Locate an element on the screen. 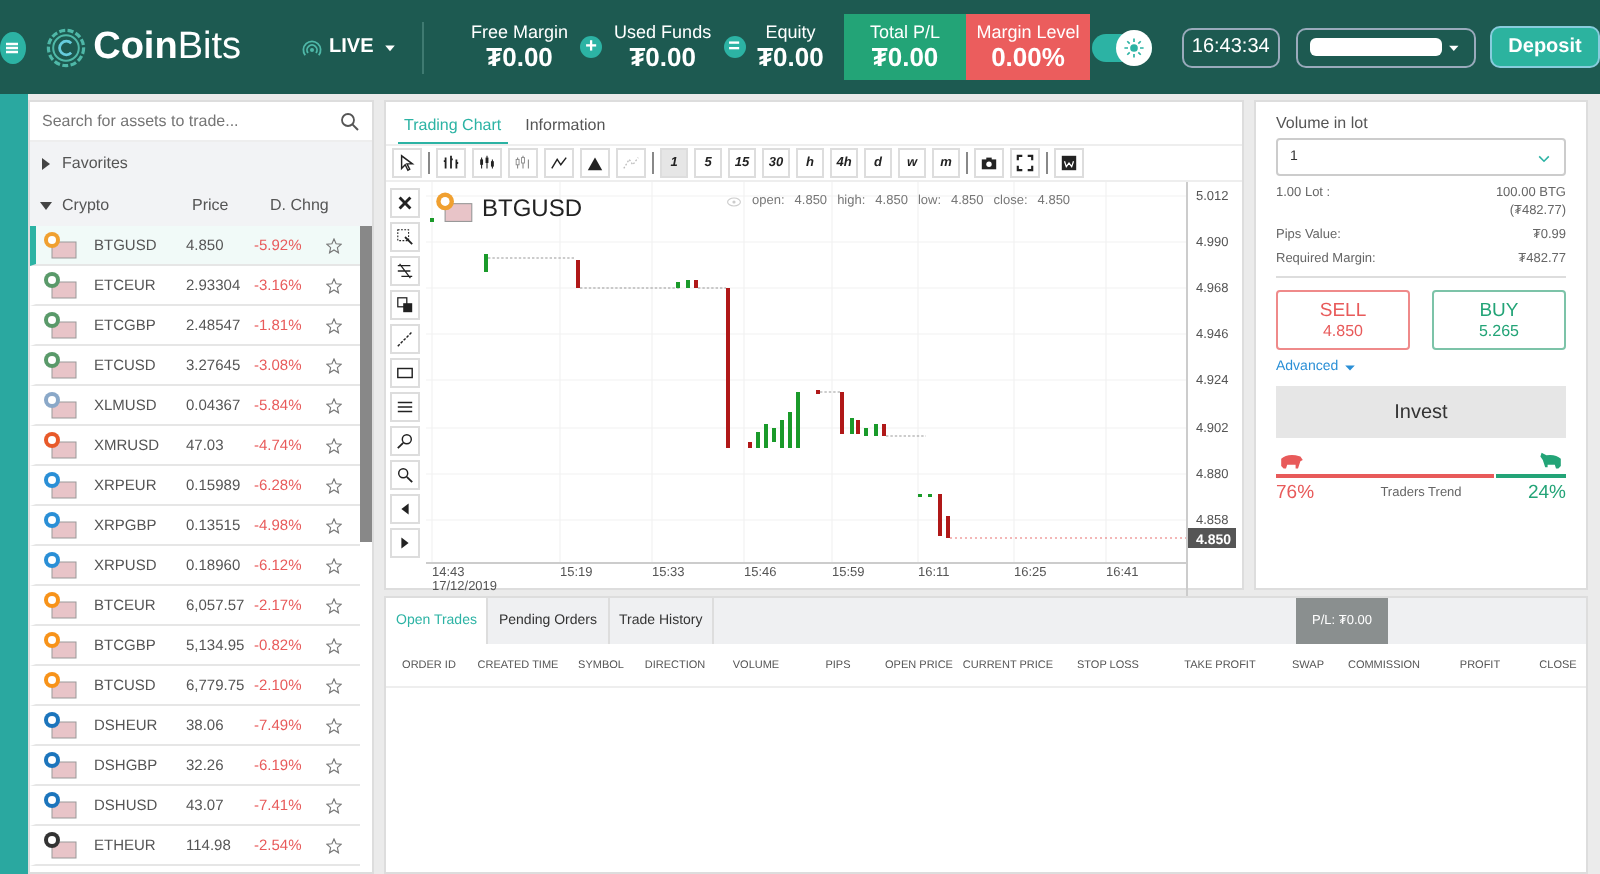 This screenshot has height=874, width=1600. invest-button: Invest is located at coordinates (1421, 412).